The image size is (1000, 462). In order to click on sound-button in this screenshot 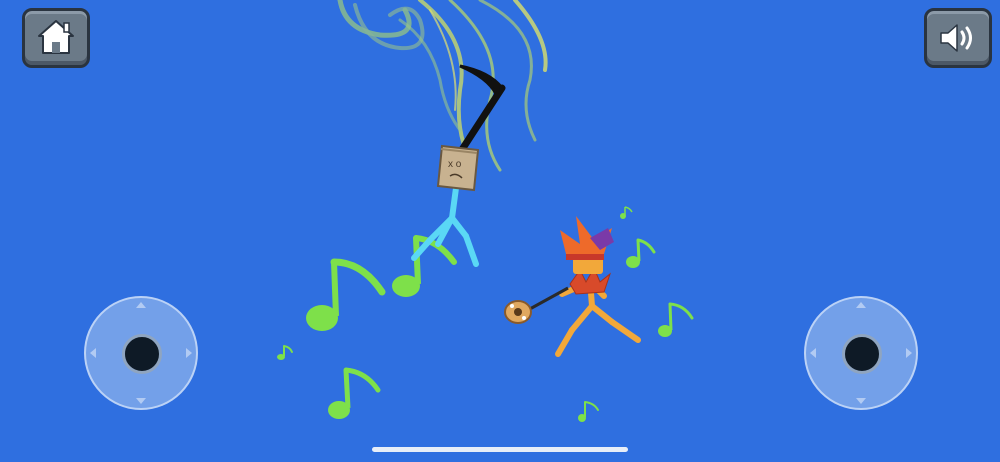, I will do `click(958, 38)`.